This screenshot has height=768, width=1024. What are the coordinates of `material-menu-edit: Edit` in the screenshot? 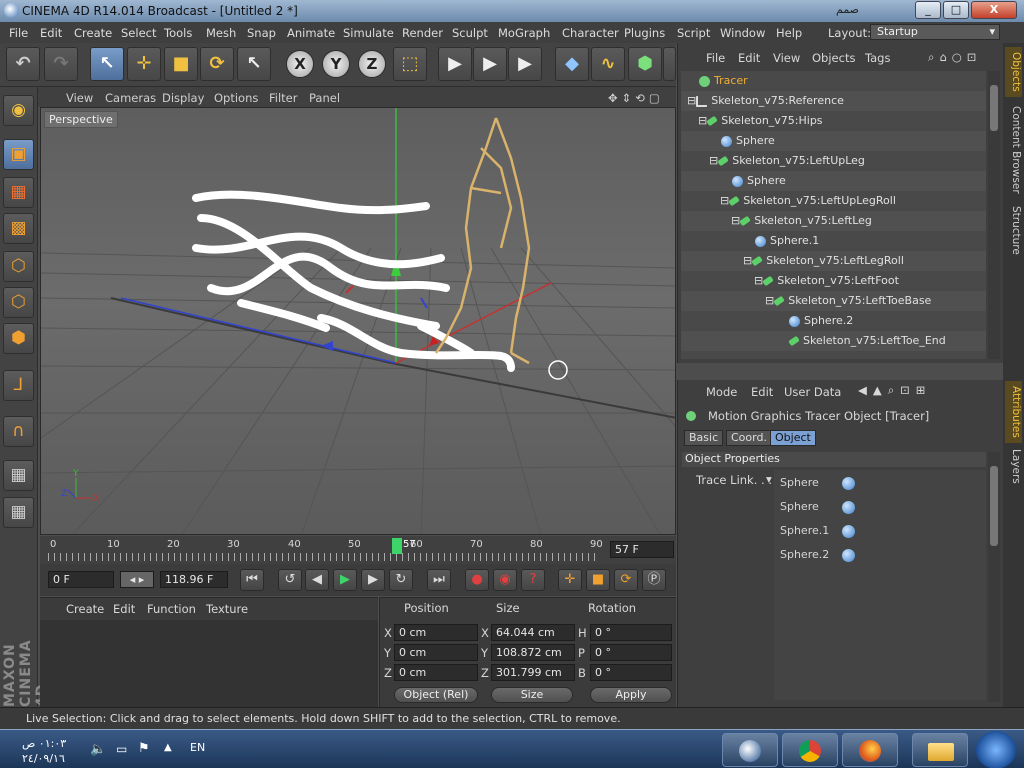 It's located at (124, 609).